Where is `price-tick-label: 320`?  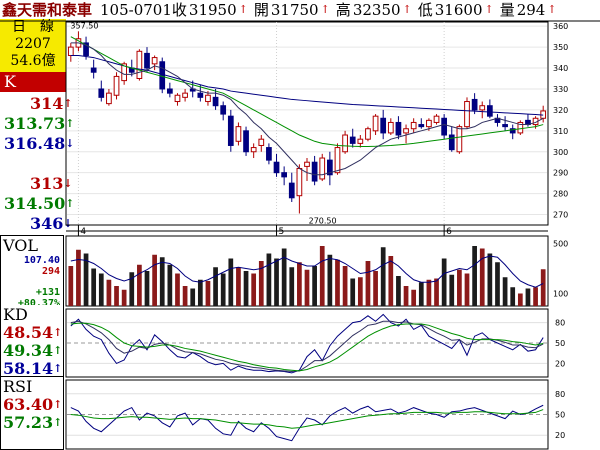 price-tick-label: 320 is located at coordinates (560, 110).